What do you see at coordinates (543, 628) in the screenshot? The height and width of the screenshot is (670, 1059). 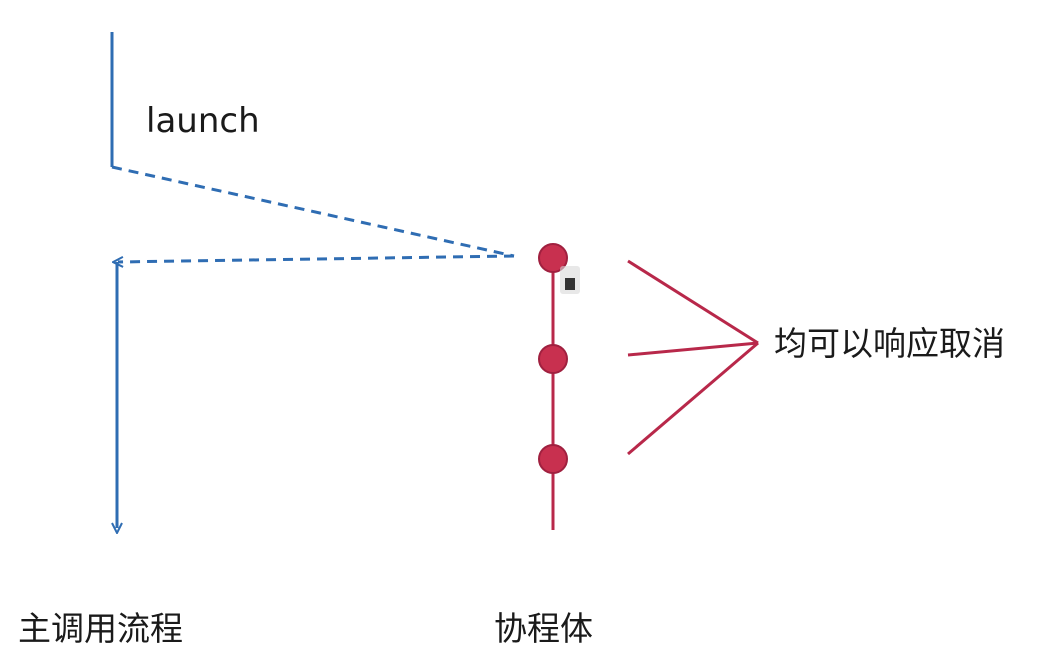 I see `coroutine-label: 协程体` at bounding box center [543, 628].